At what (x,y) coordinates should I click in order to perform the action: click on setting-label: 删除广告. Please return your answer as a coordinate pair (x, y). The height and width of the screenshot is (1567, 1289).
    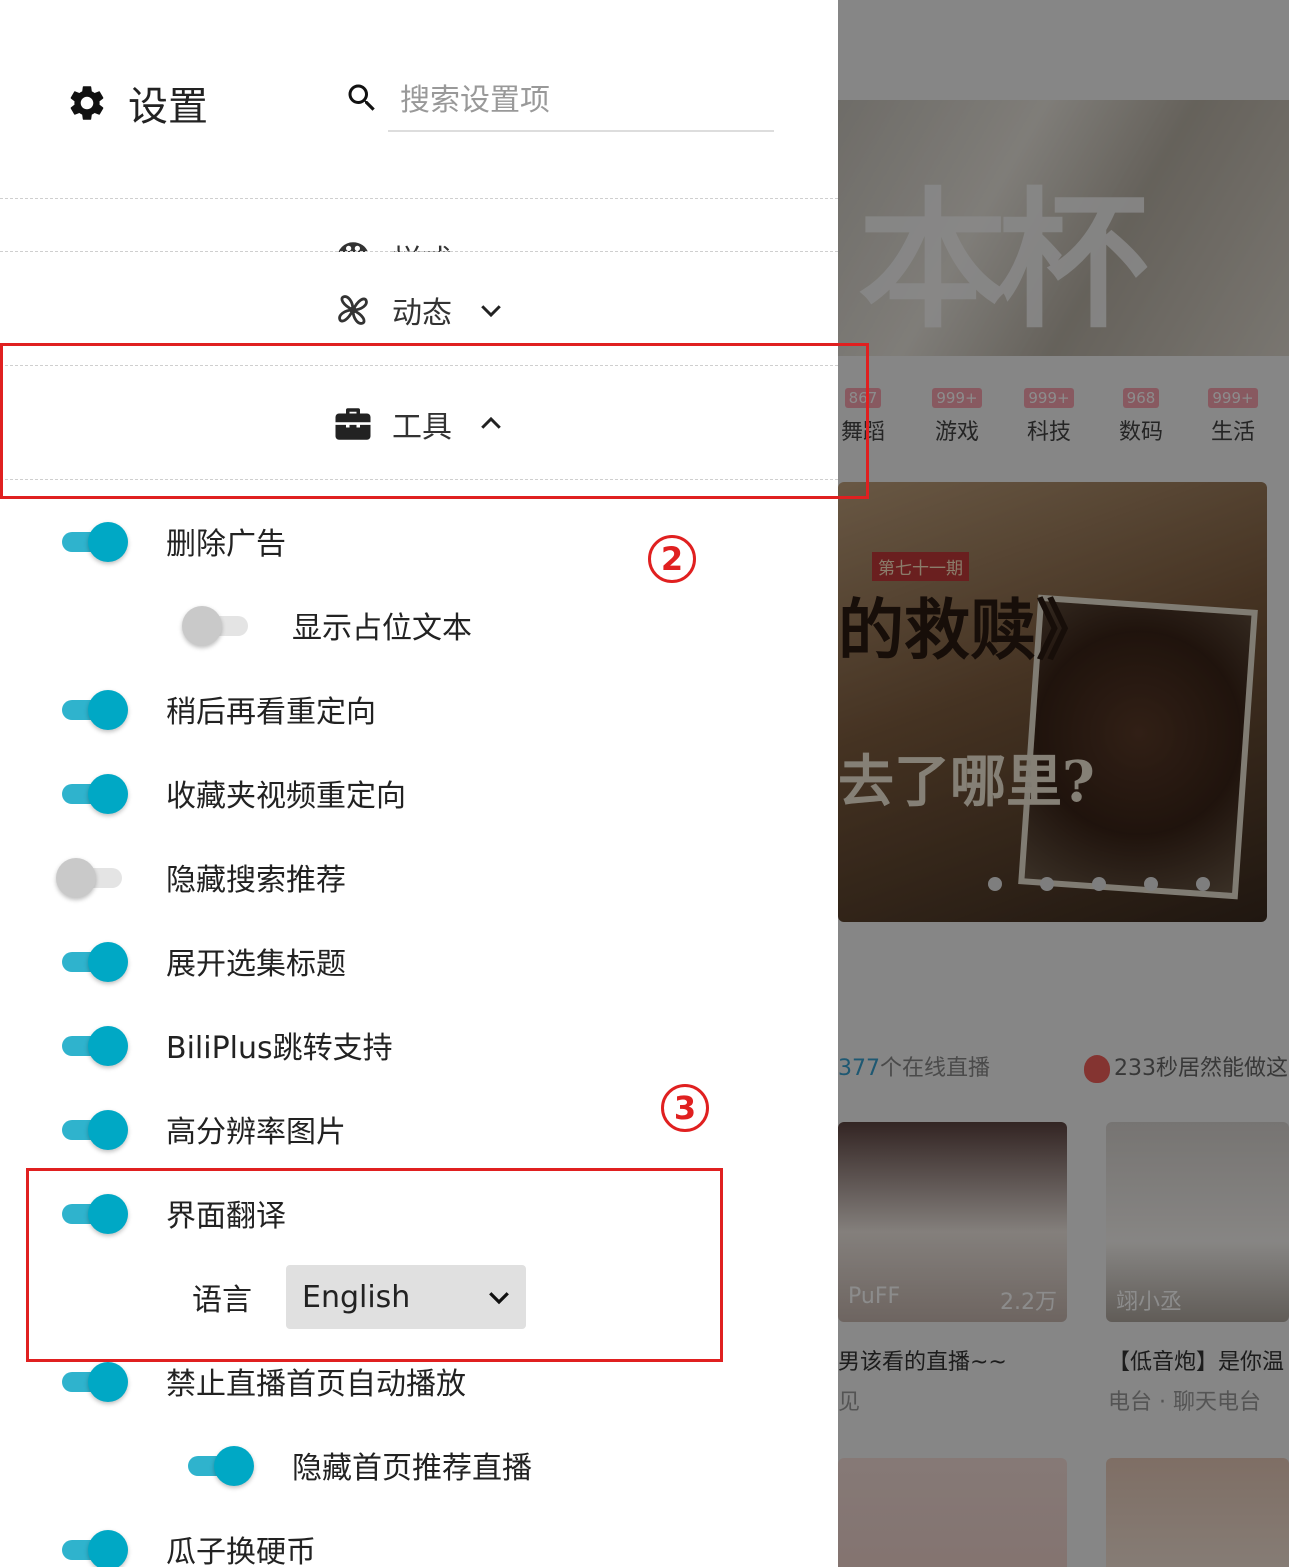
    Looking at the image, I should click on (226, 544).